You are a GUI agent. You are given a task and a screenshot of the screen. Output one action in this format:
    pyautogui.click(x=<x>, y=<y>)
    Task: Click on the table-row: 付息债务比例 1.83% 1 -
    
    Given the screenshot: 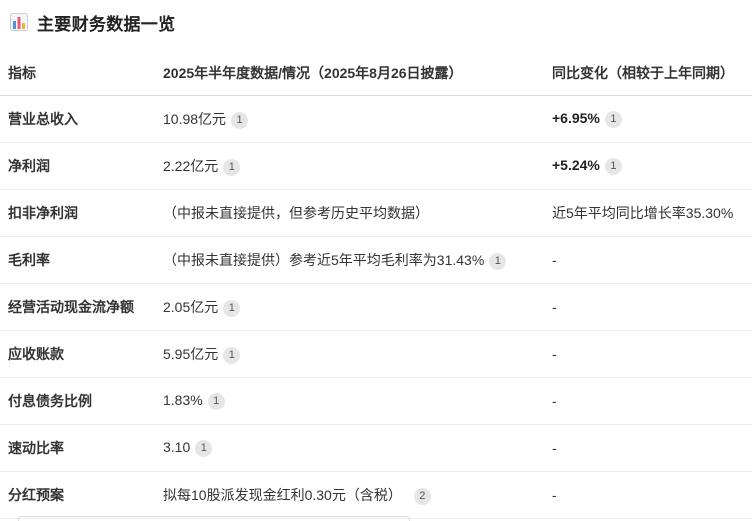 What is the action you would take?
    pyautogui.click(x=376, y=401)
    